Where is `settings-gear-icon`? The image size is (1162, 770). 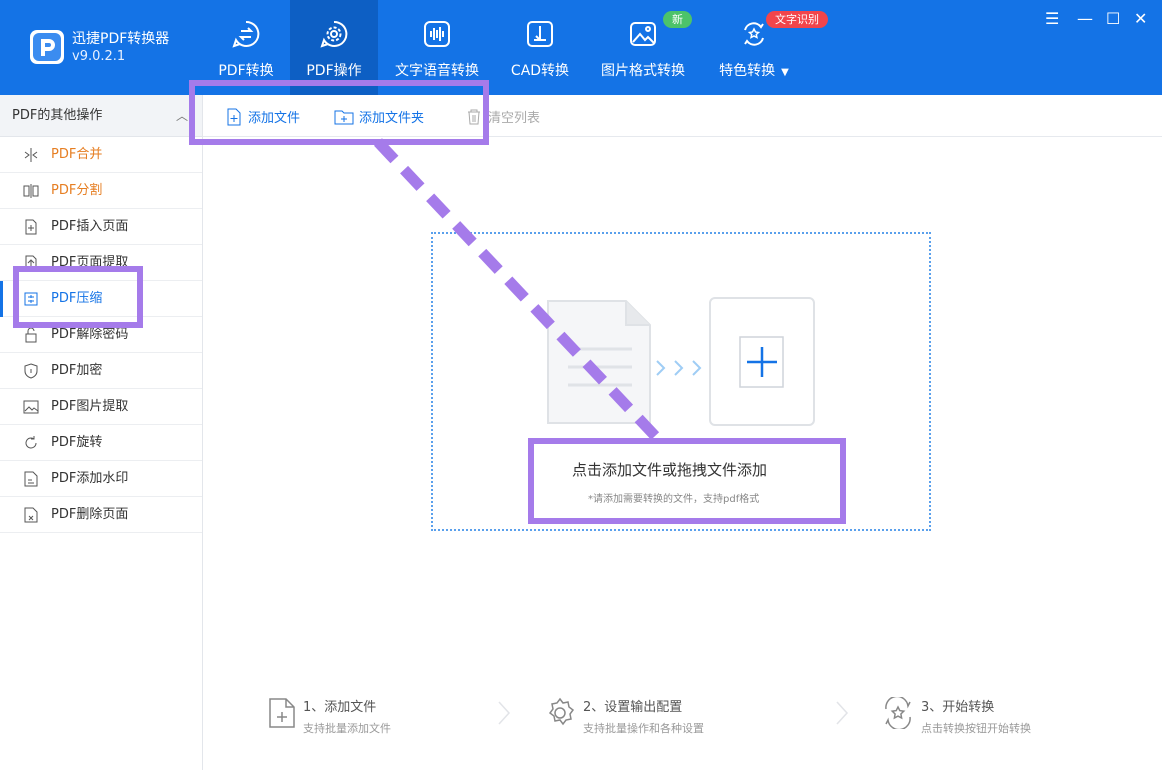 settings-gear-icon is located at coordinates (561, 711).